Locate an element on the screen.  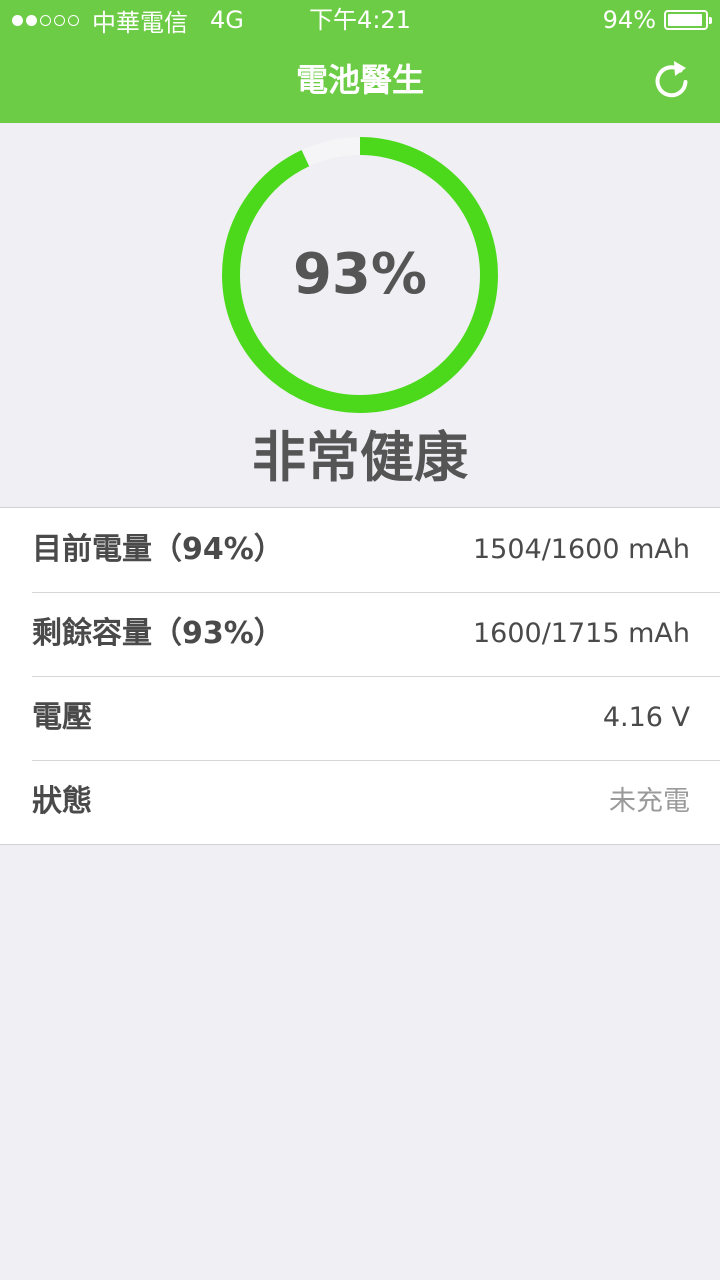
info-value: 1600/1715 mAh is located at coordinates (581, 633).